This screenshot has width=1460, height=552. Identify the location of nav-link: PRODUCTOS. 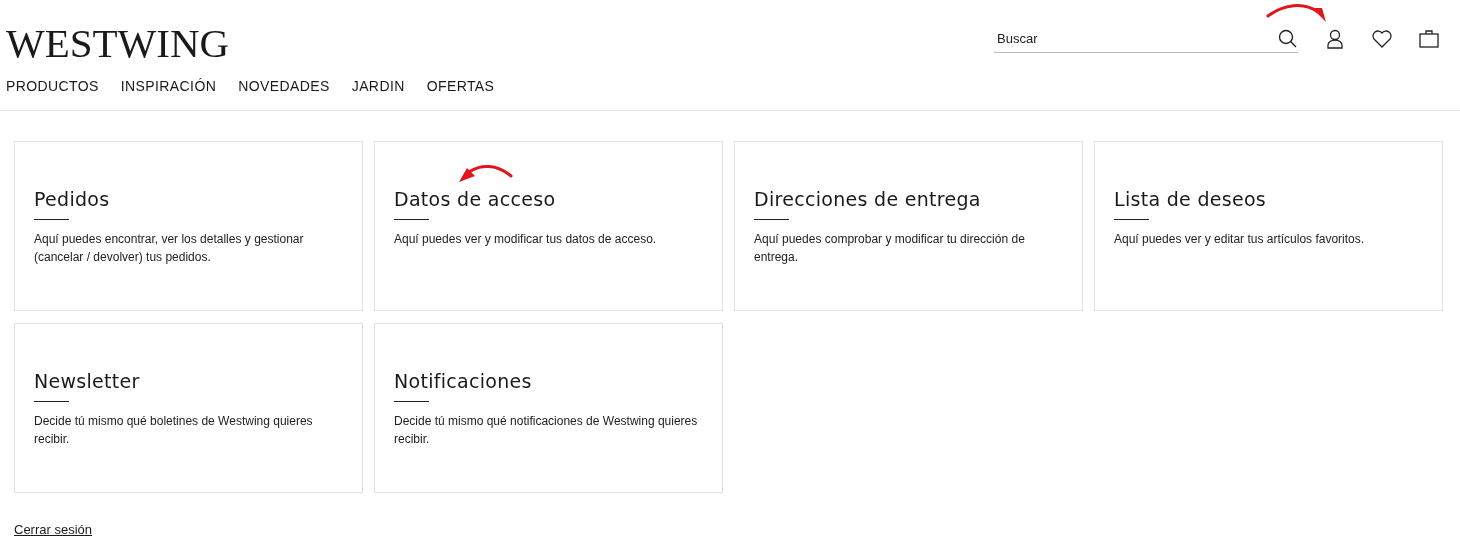
(52, 86).